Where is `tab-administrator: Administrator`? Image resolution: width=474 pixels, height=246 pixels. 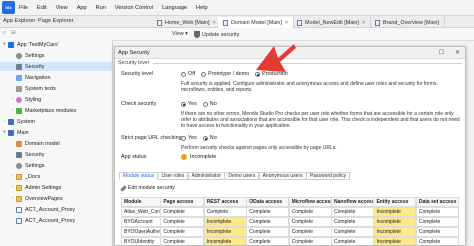 tab-administrator: Administrator is located at coordinates (206, 176).